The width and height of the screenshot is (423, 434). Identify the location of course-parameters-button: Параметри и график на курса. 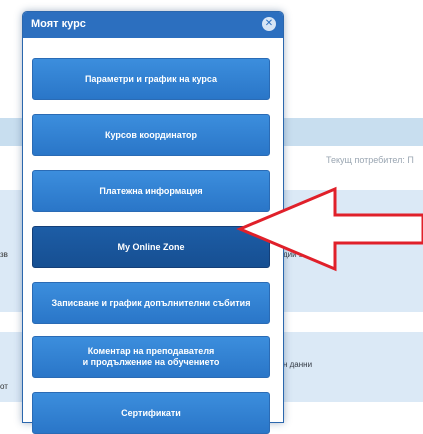
(151, 79).